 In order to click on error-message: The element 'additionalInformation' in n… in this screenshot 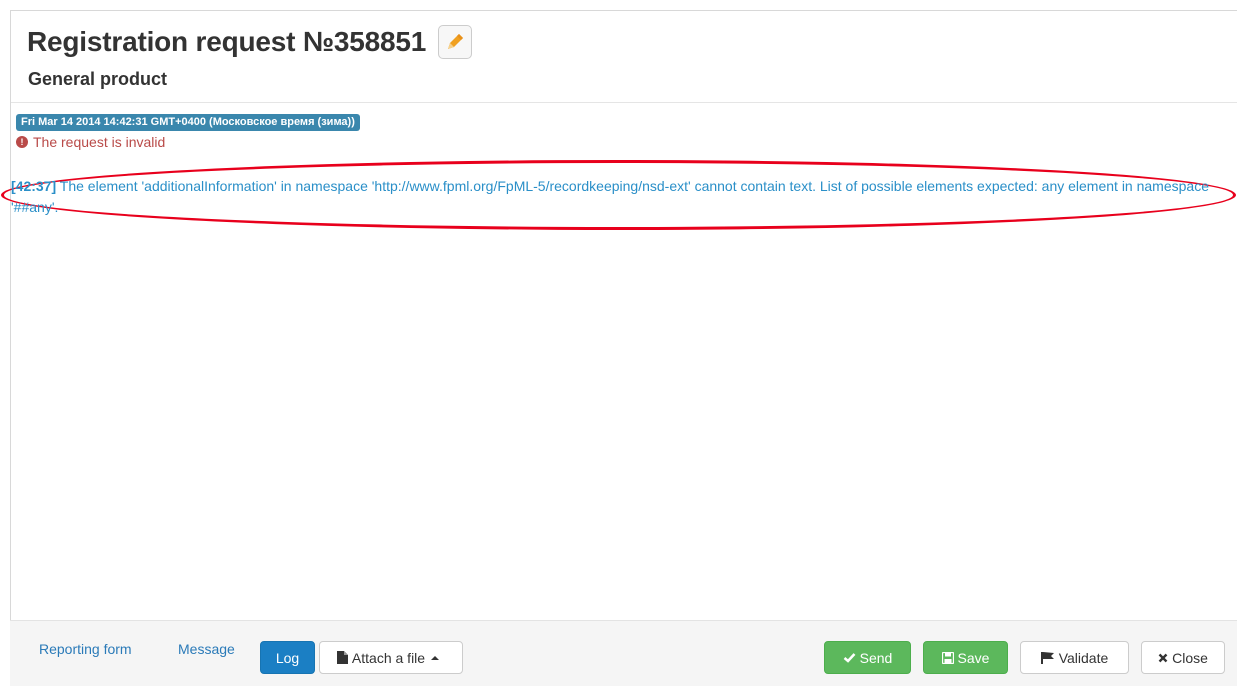, I will do `click(610, 196)`.